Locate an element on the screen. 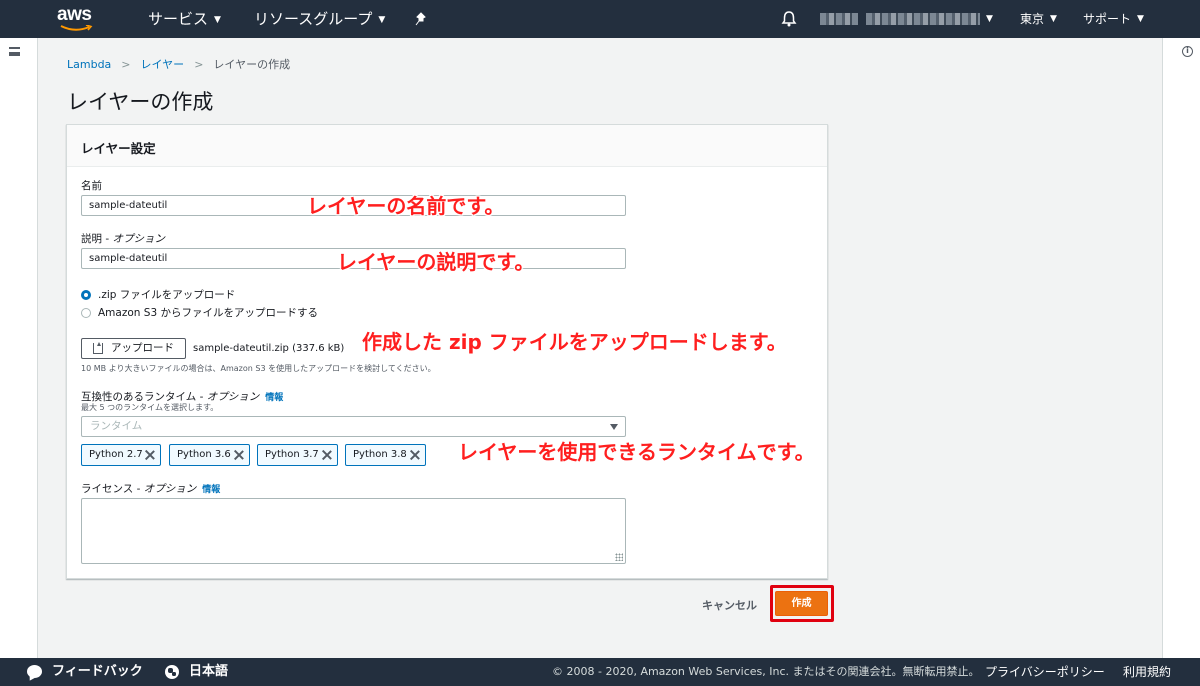 The image size is (1200, 686). cancel-button: キャンセル is located at coordinates (729, 605).